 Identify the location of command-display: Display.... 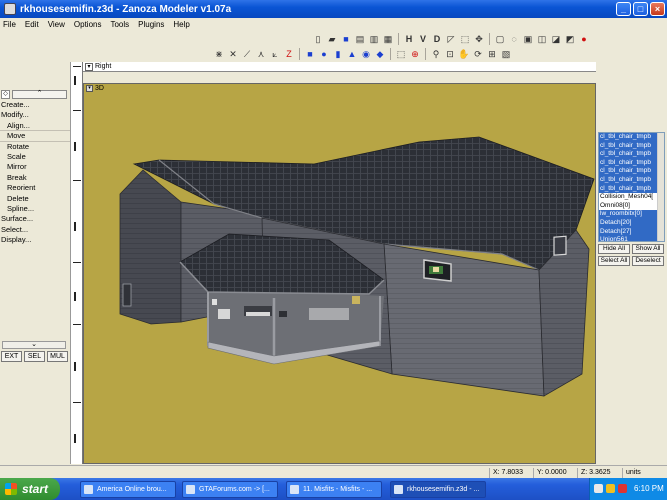
(35, 240).